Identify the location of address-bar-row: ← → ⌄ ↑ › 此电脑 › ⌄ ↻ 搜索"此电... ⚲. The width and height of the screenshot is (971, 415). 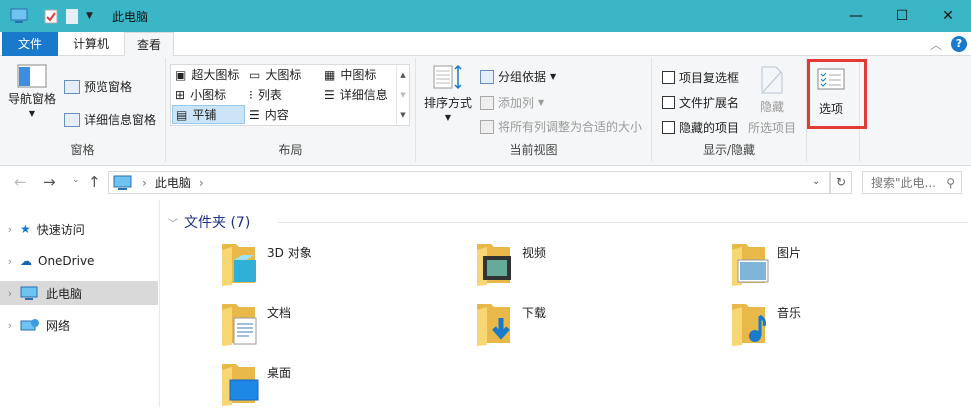
(485, 183).